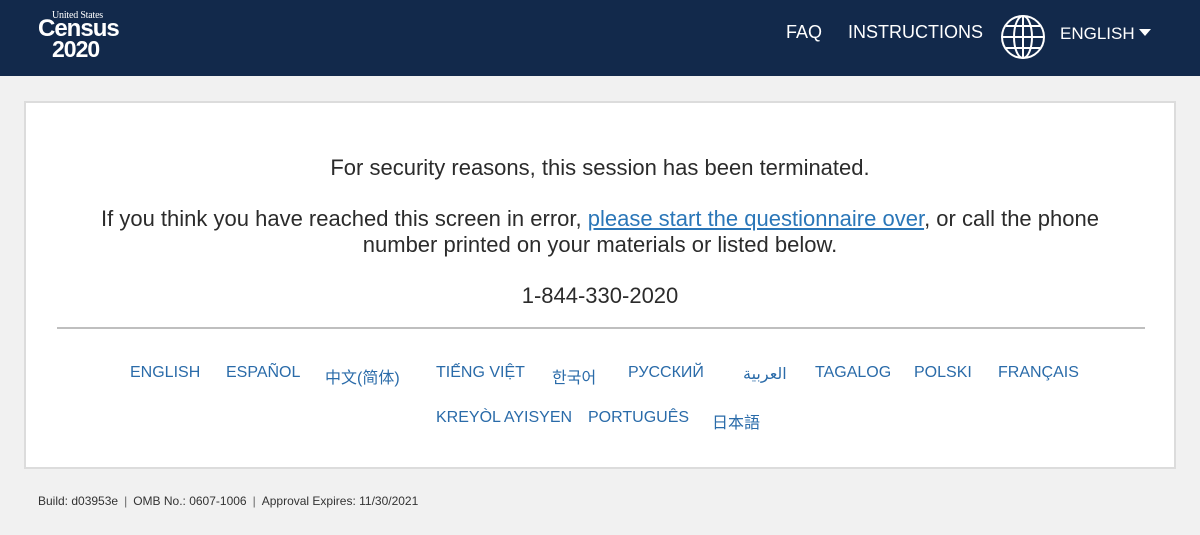  I want to click on omb-number: OMB No.: 0607-1006, so click(190, 501).